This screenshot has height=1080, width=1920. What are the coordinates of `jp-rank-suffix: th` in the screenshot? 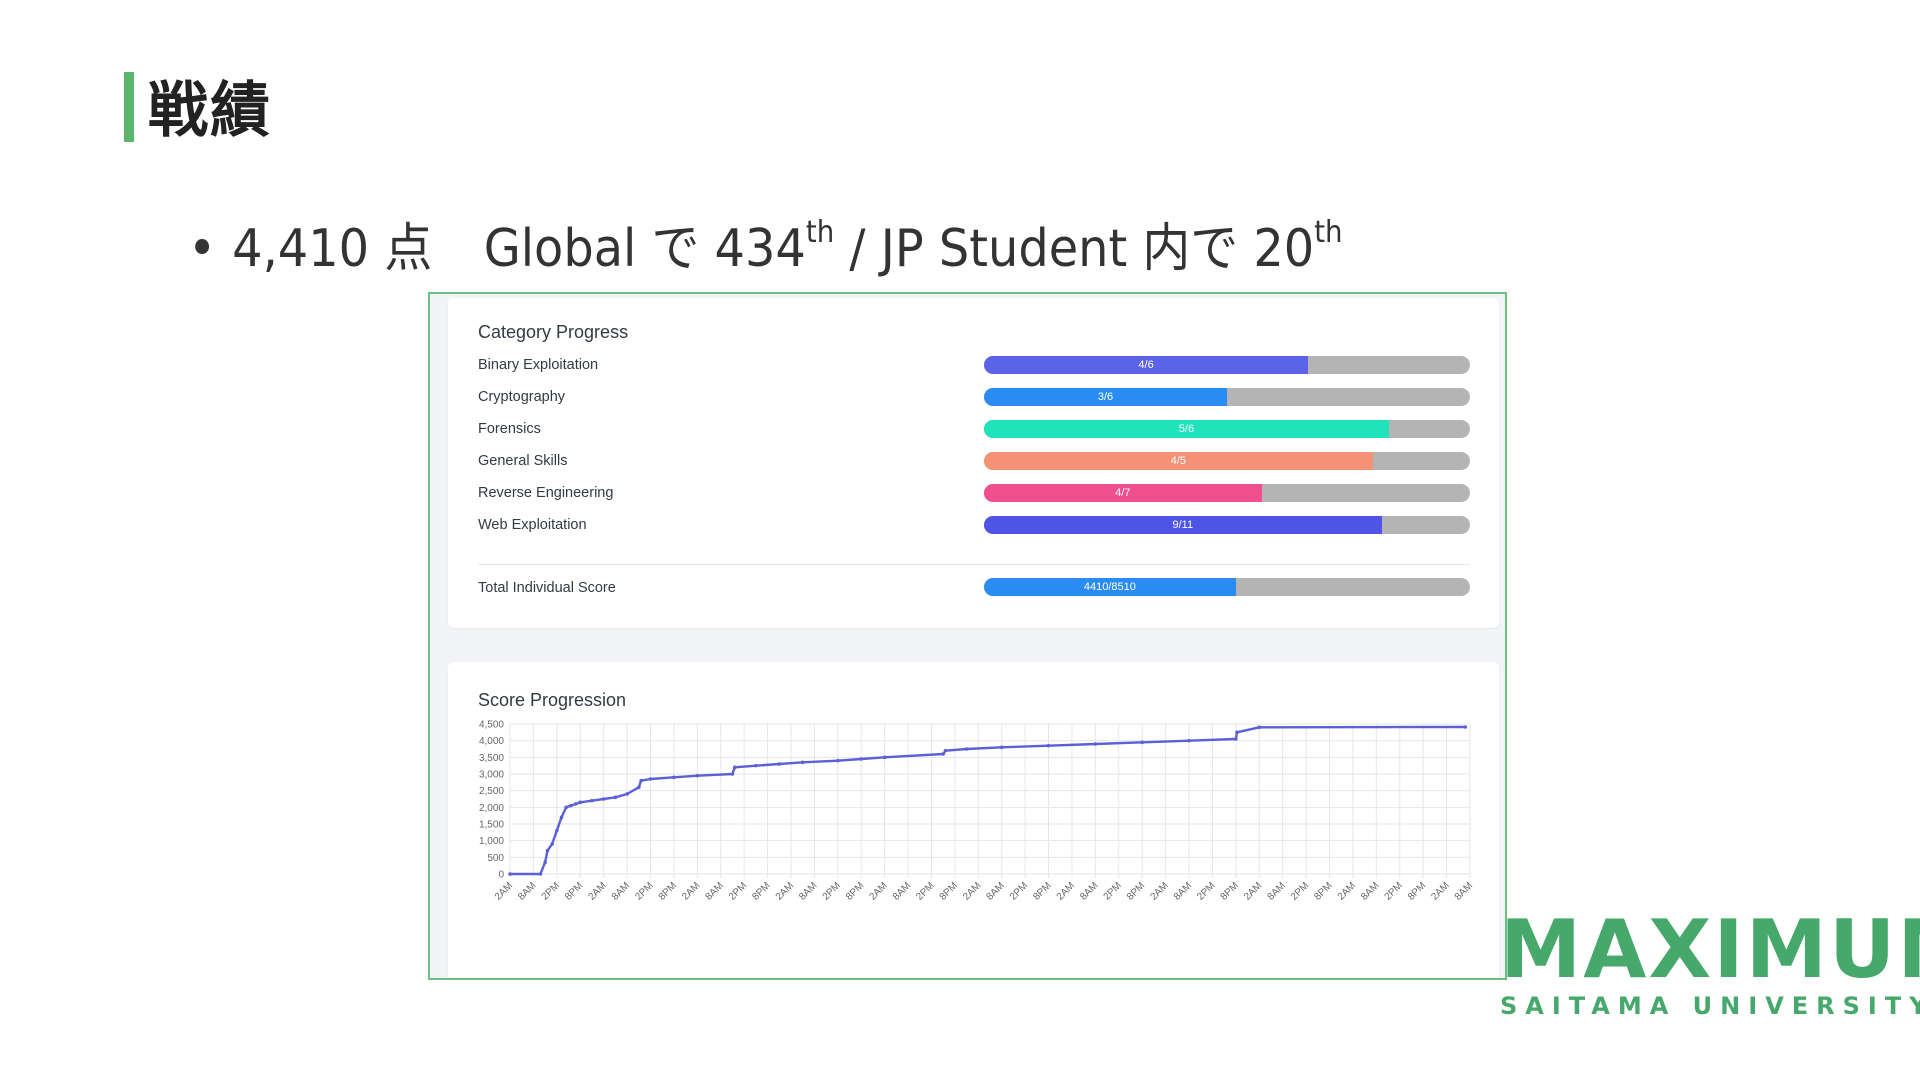 It's located at (1328, 232).